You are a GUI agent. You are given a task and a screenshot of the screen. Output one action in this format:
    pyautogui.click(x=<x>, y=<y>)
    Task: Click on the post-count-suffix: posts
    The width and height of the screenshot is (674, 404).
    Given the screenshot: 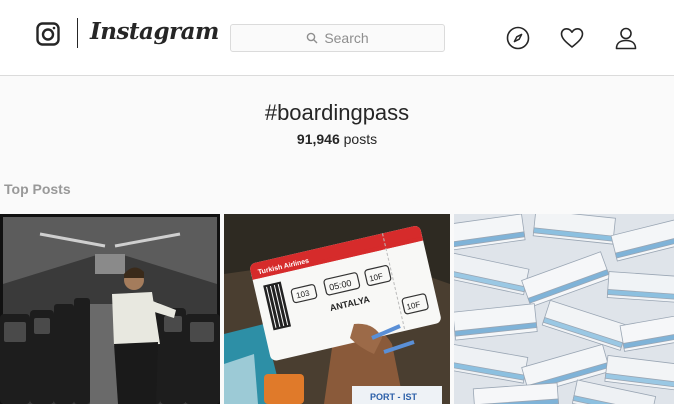 What is the action you would take?
    pyautogui.click(x=358, y=139)
    